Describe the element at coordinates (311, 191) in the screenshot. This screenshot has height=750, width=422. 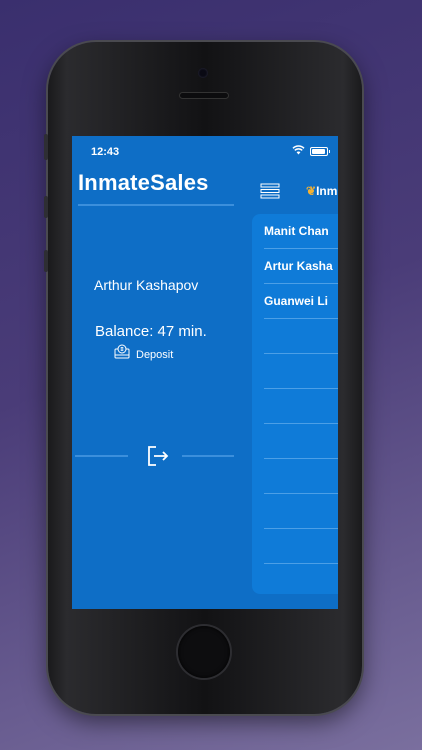
I see `flame-icon: ❦` at that location.